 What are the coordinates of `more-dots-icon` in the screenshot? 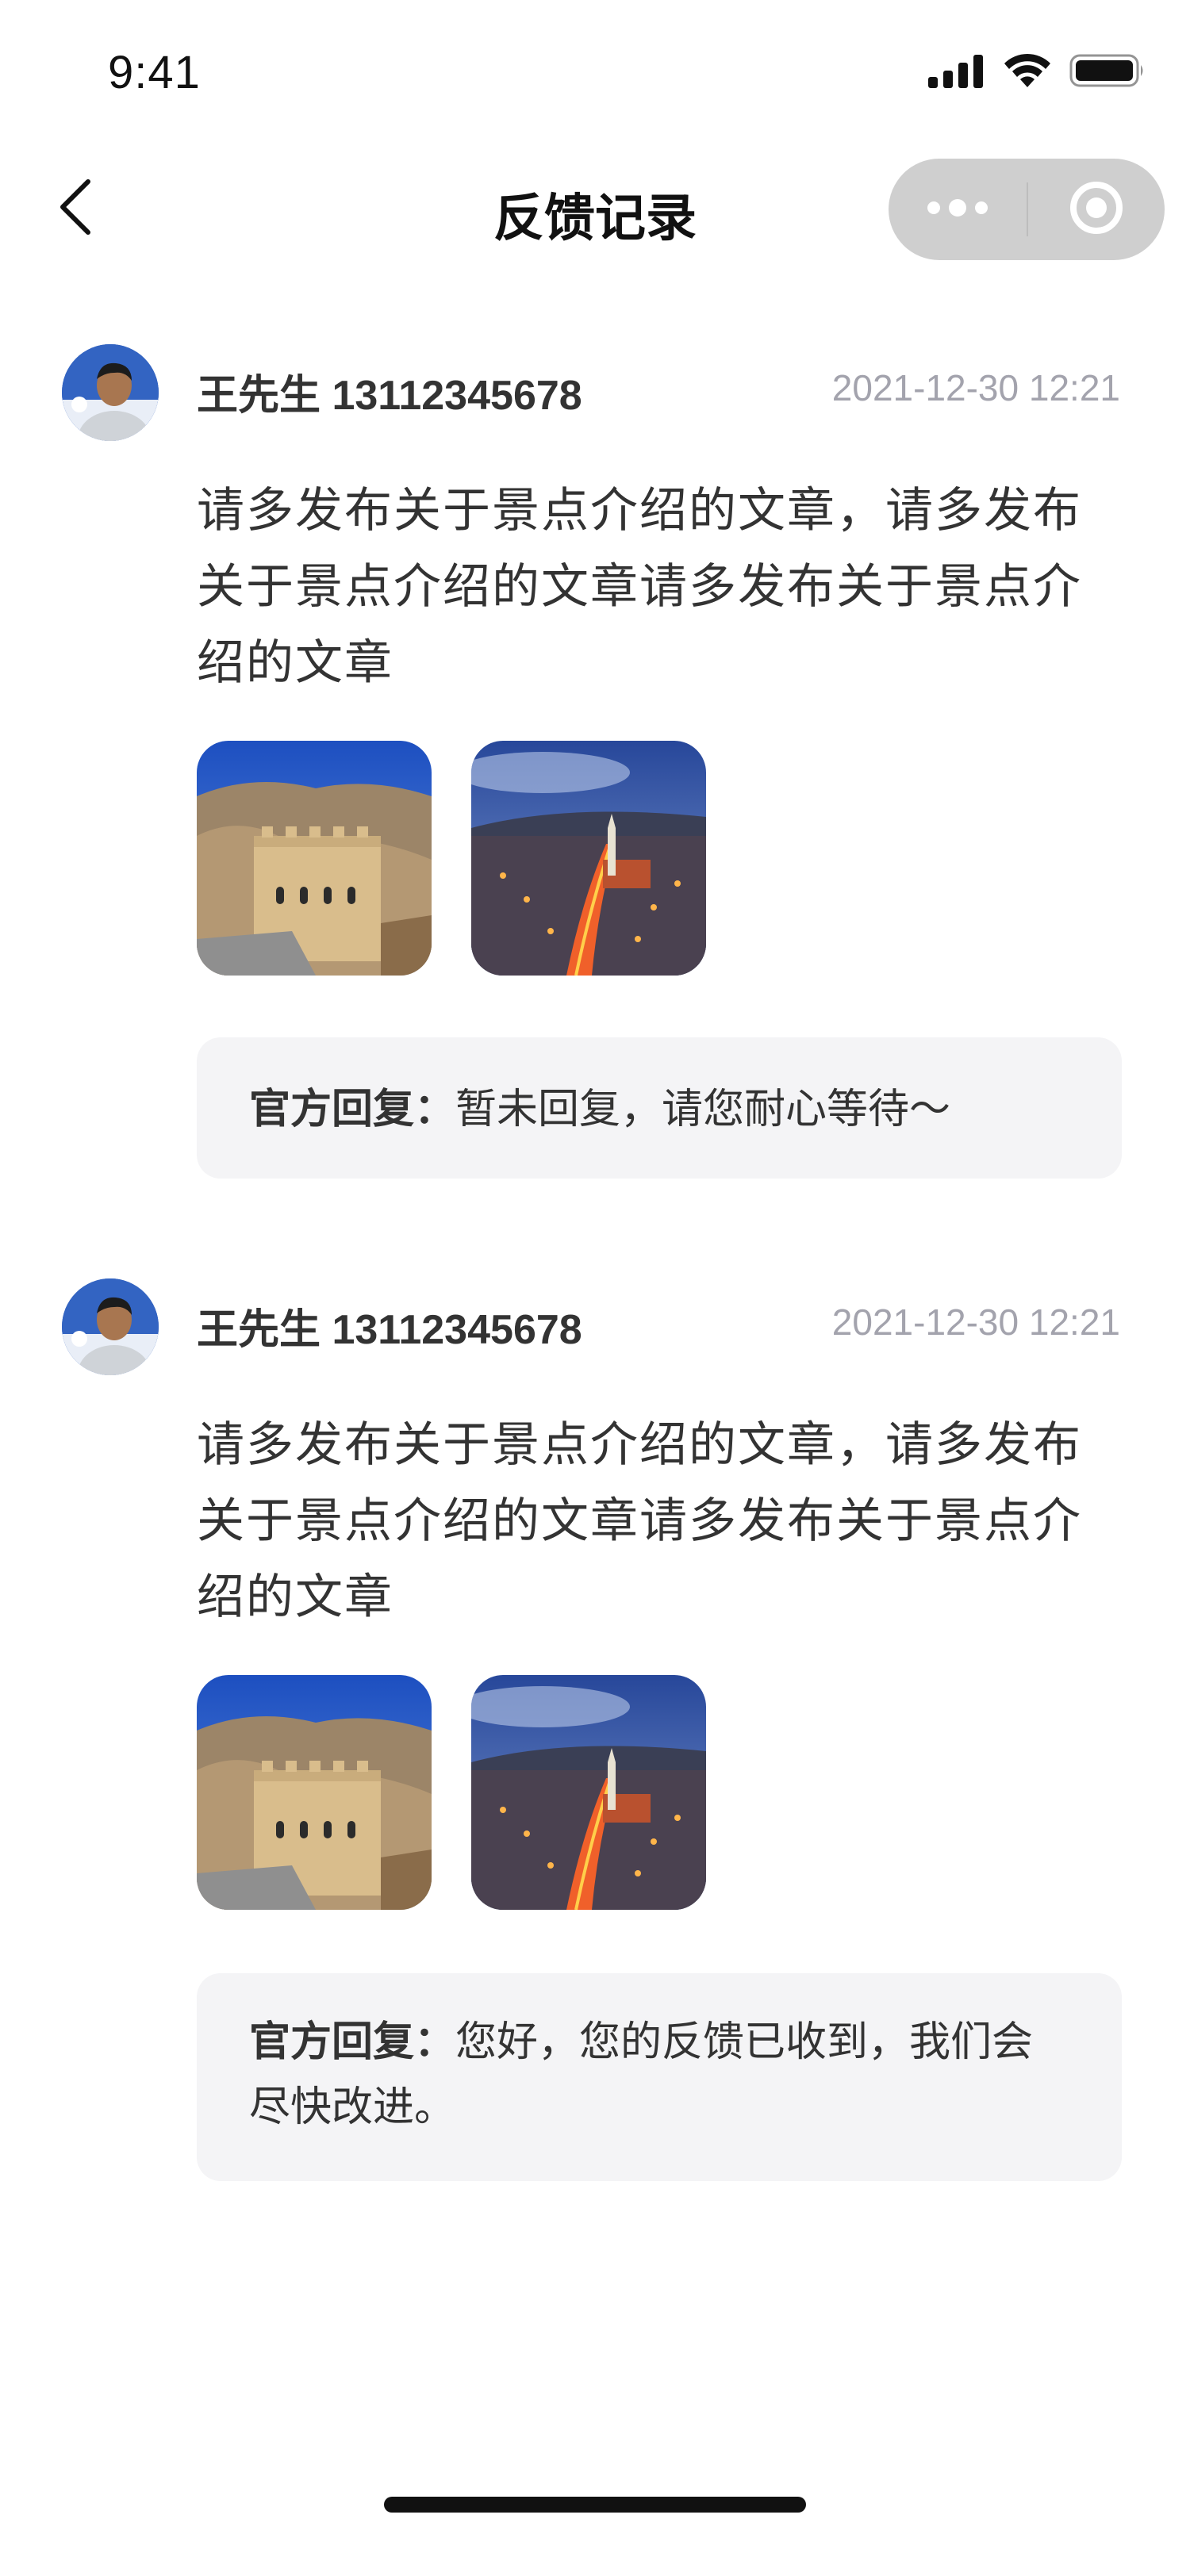 It's located at (957, 210).